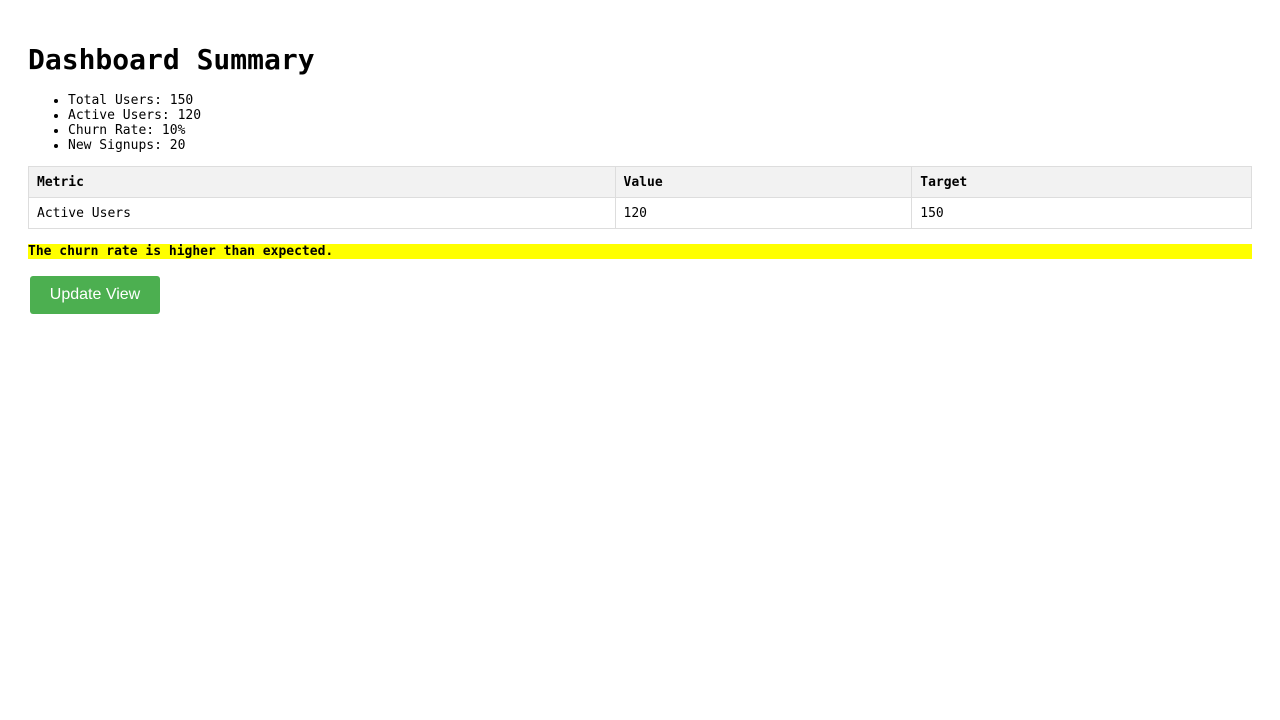  I want to click on table-header-row: Metric Value Target, so click(640, 182).